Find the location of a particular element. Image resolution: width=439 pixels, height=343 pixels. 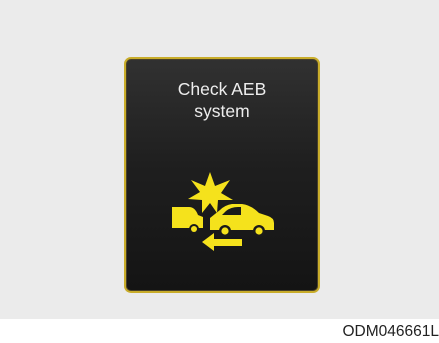

warning-title-line1: Check AEB is located at coordinates (222, 89).